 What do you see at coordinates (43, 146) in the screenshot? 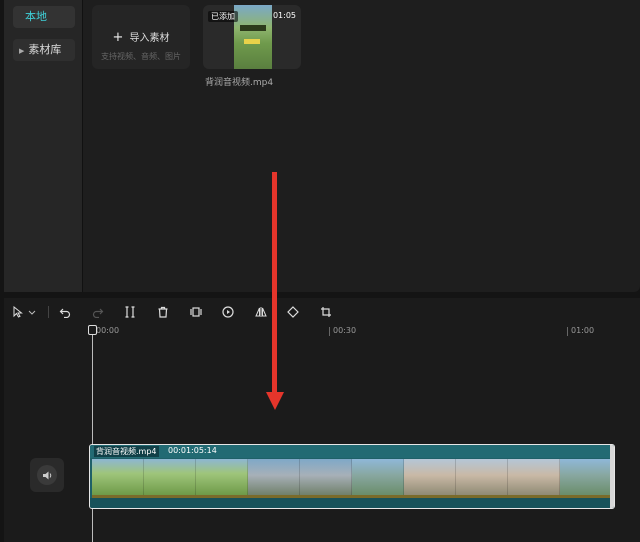
I see `media-sidebar: 本地 ▶ 素材库` at bounding box center [43, 146].